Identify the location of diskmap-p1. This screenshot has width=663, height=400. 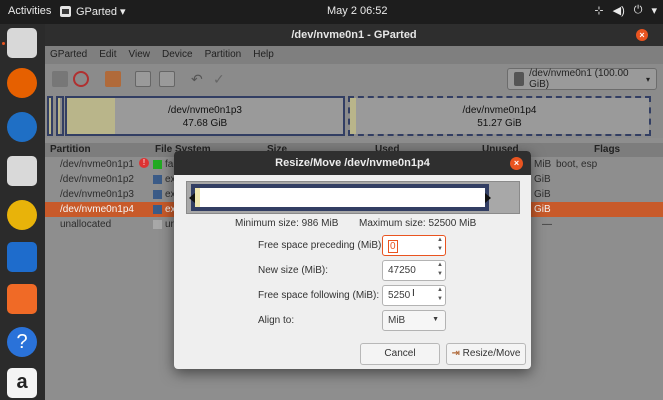
(50, 116).